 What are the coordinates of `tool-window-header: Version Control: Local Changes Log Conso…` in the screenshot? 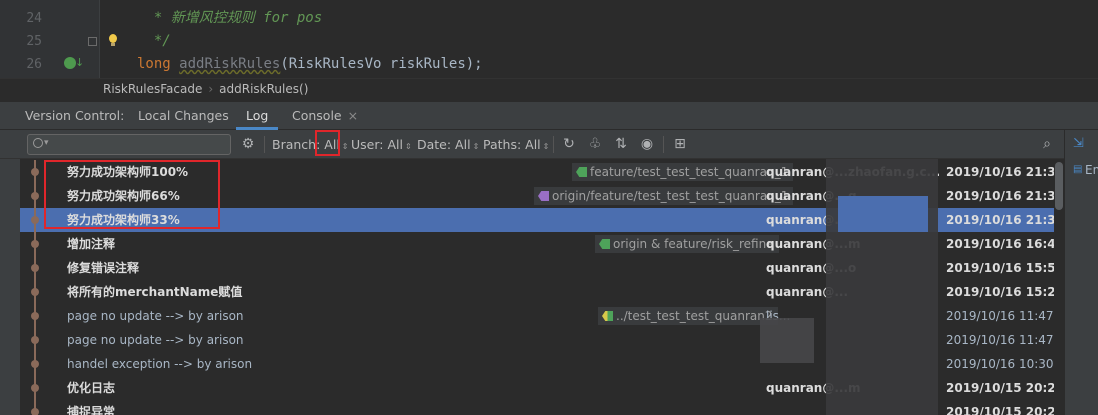 It's located at (549, 115).